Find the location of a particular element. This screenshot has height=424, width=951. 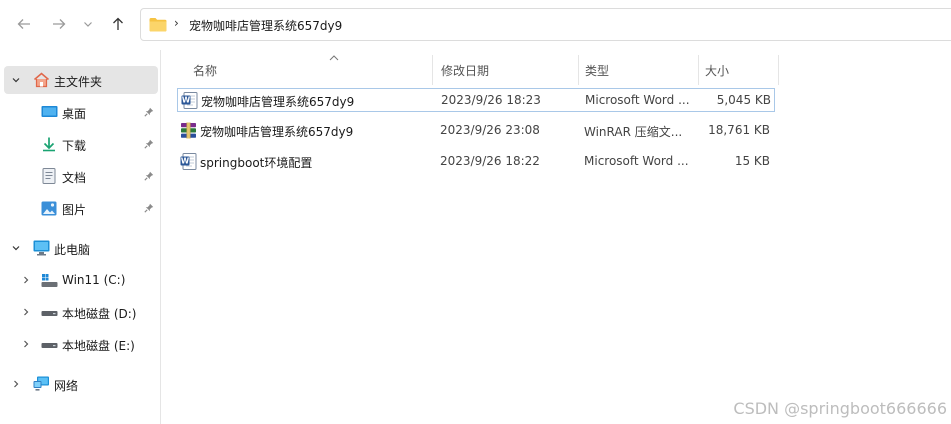

folder-icon is located at coordinates (158, 25).